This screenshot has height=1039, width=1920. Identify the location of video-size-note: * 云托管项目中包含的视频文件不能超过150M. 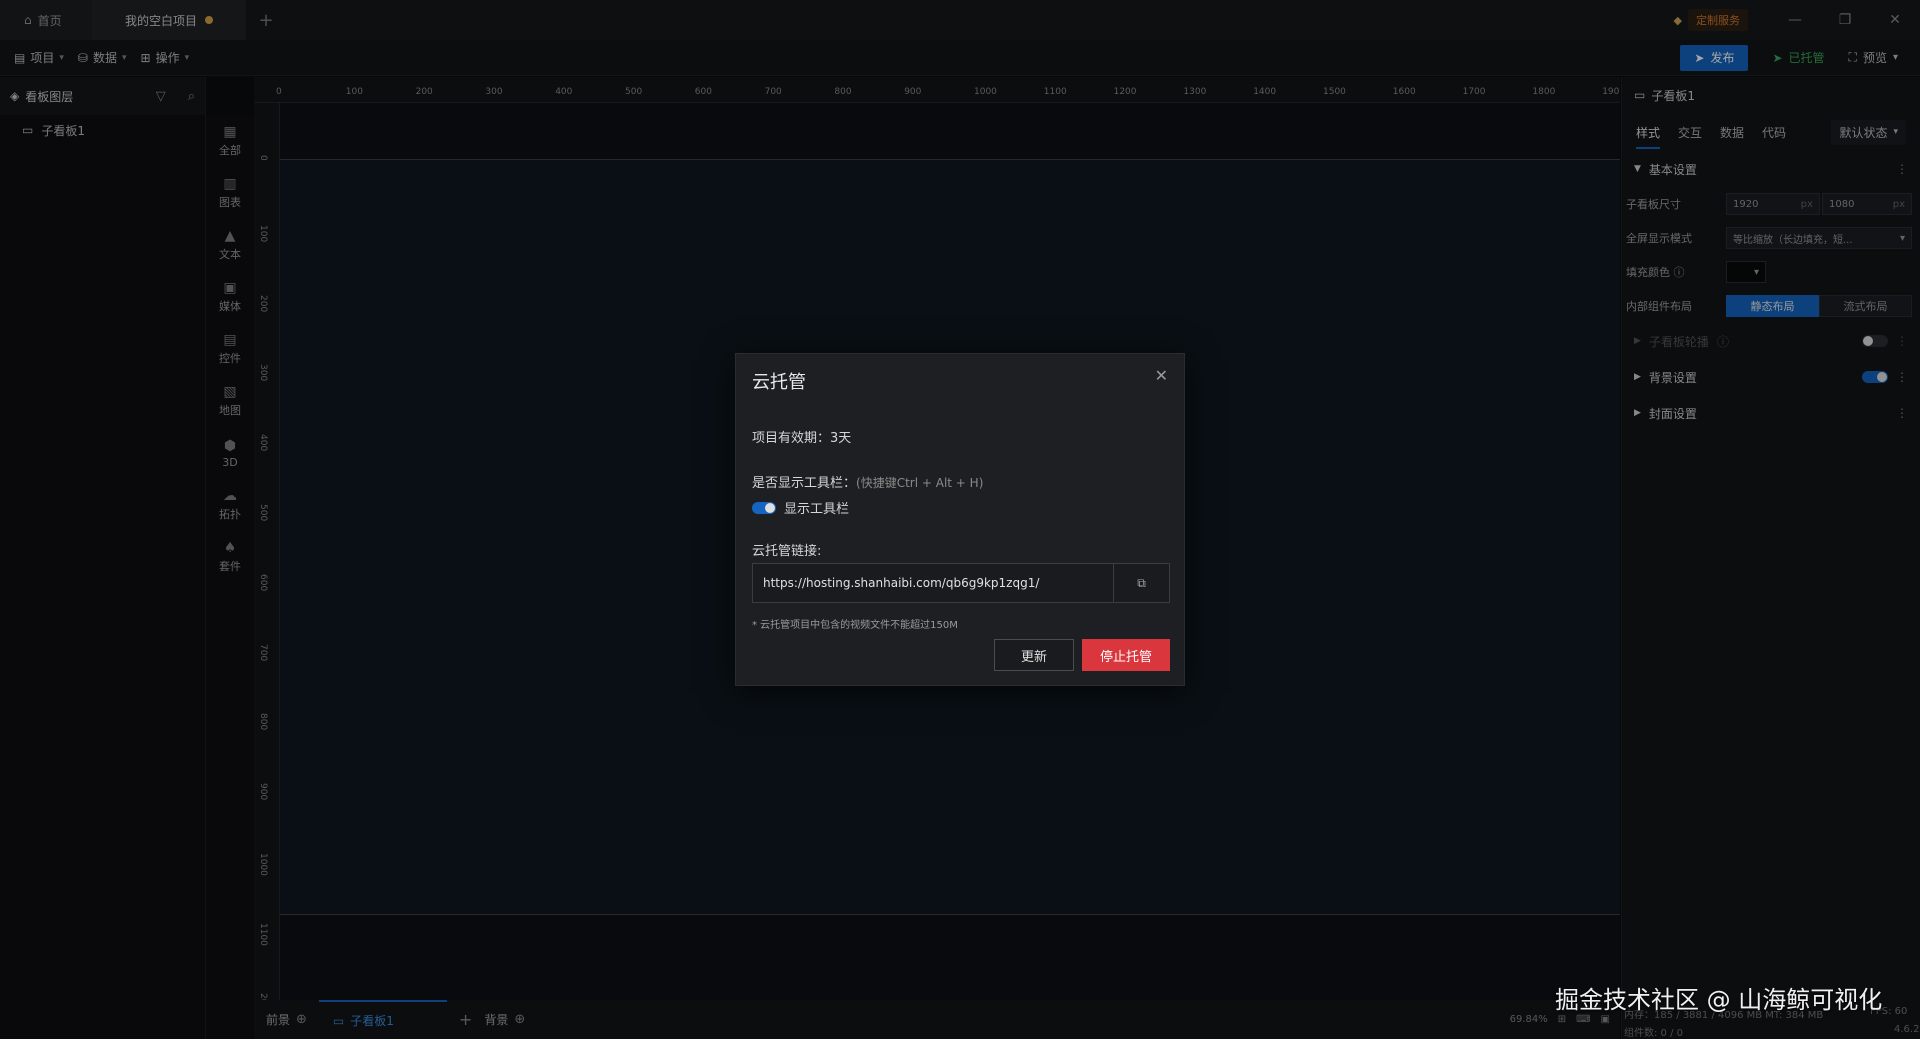
(855, 625).